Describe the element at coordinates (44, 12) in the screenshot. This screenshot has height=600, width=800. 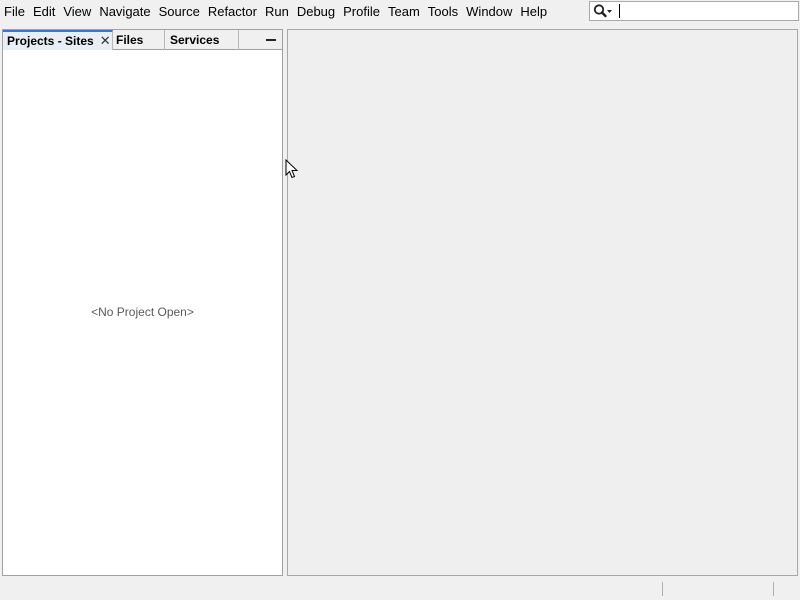
I see `menu-edit: Edit` at that location.